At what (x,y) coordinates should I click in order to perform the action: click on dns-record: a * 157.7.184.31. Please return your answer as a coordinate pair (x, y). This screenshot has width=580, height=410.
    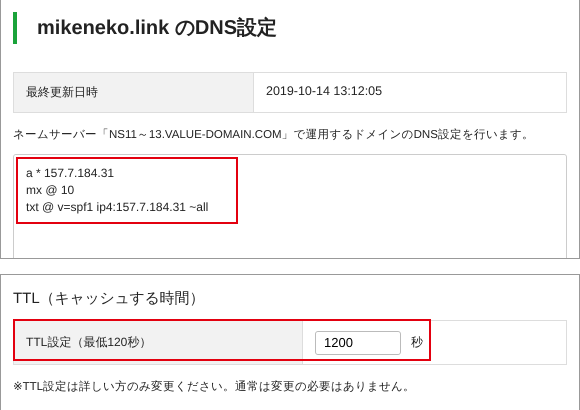
    Looking at the image, I should click on (71, 173).